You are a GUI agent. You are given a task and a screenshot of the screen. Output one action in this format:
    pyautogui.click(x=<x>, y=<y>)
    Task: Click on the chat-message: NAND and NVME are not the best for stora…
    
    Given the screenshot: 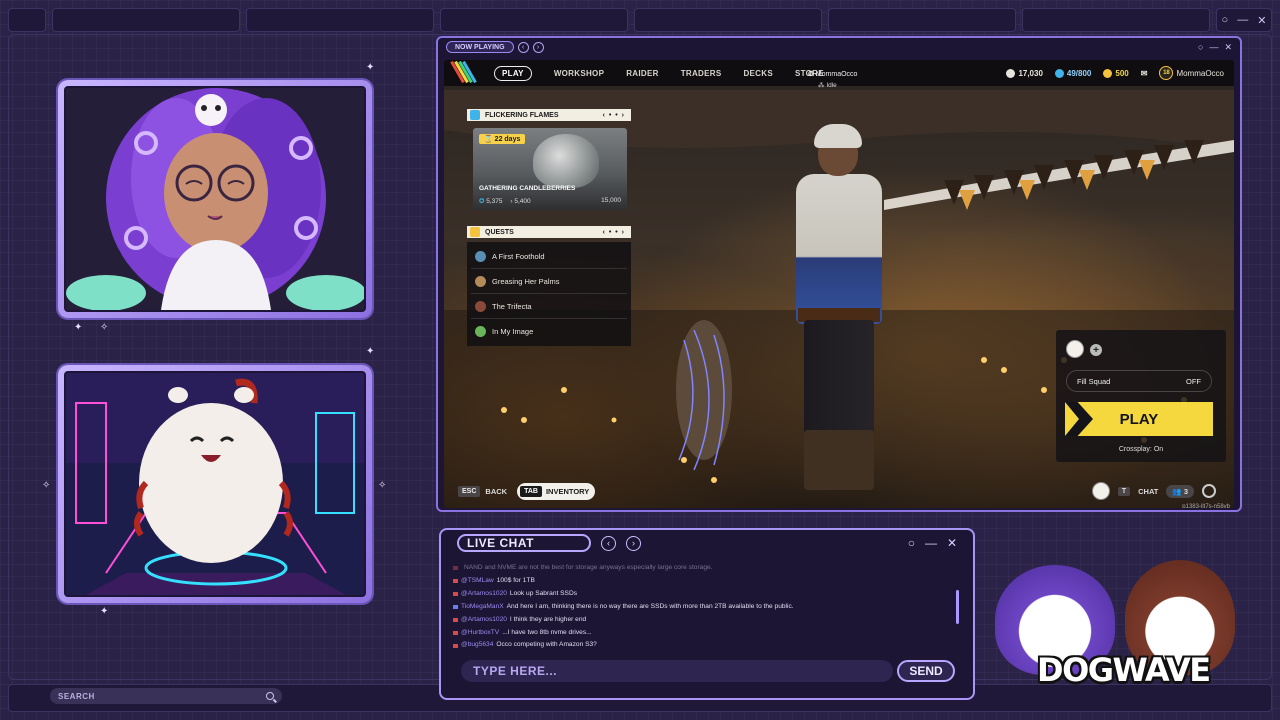 What is the action you would take?
    pyautogui.click(x=705, y=568)
    